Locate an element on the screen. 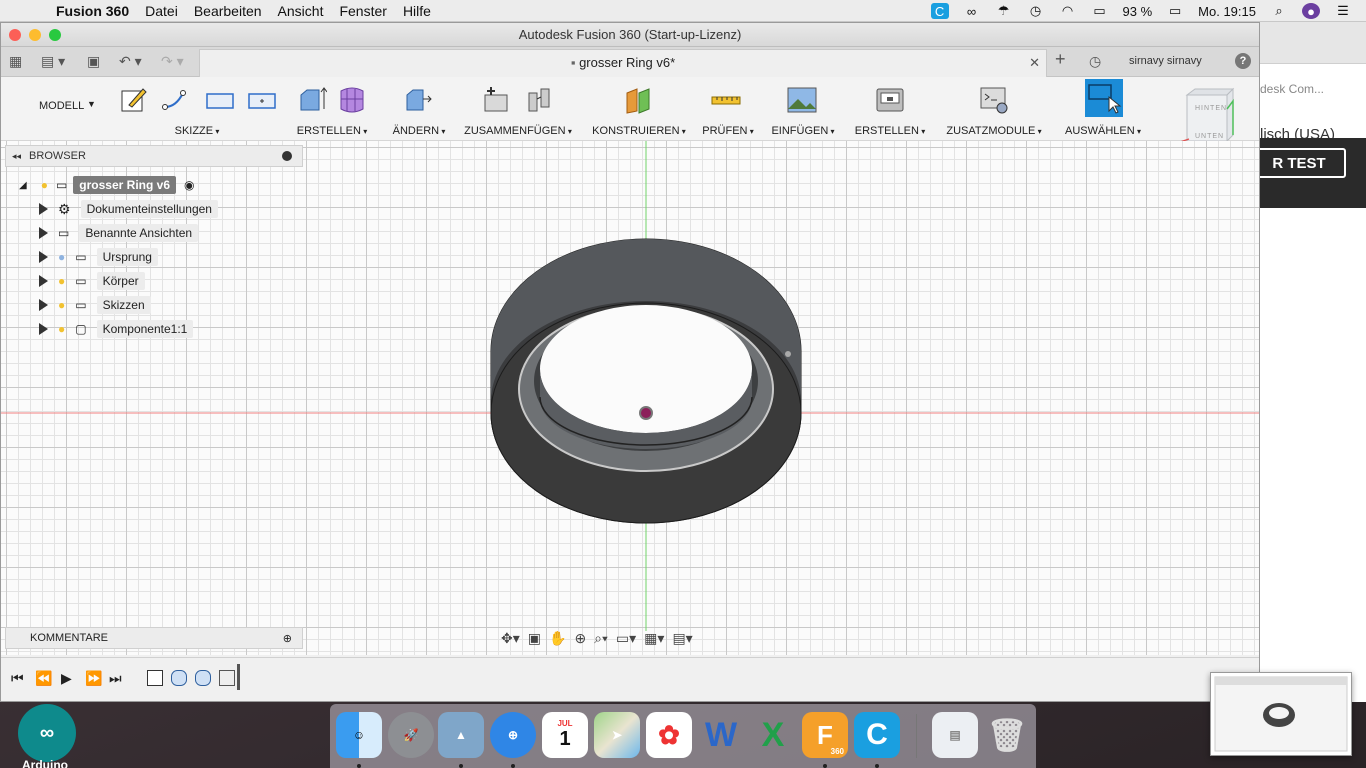 Image resolution: width=1366 pixels, height=768 pixels. new-tab-icon: + is located at coordinates (1060, 59).